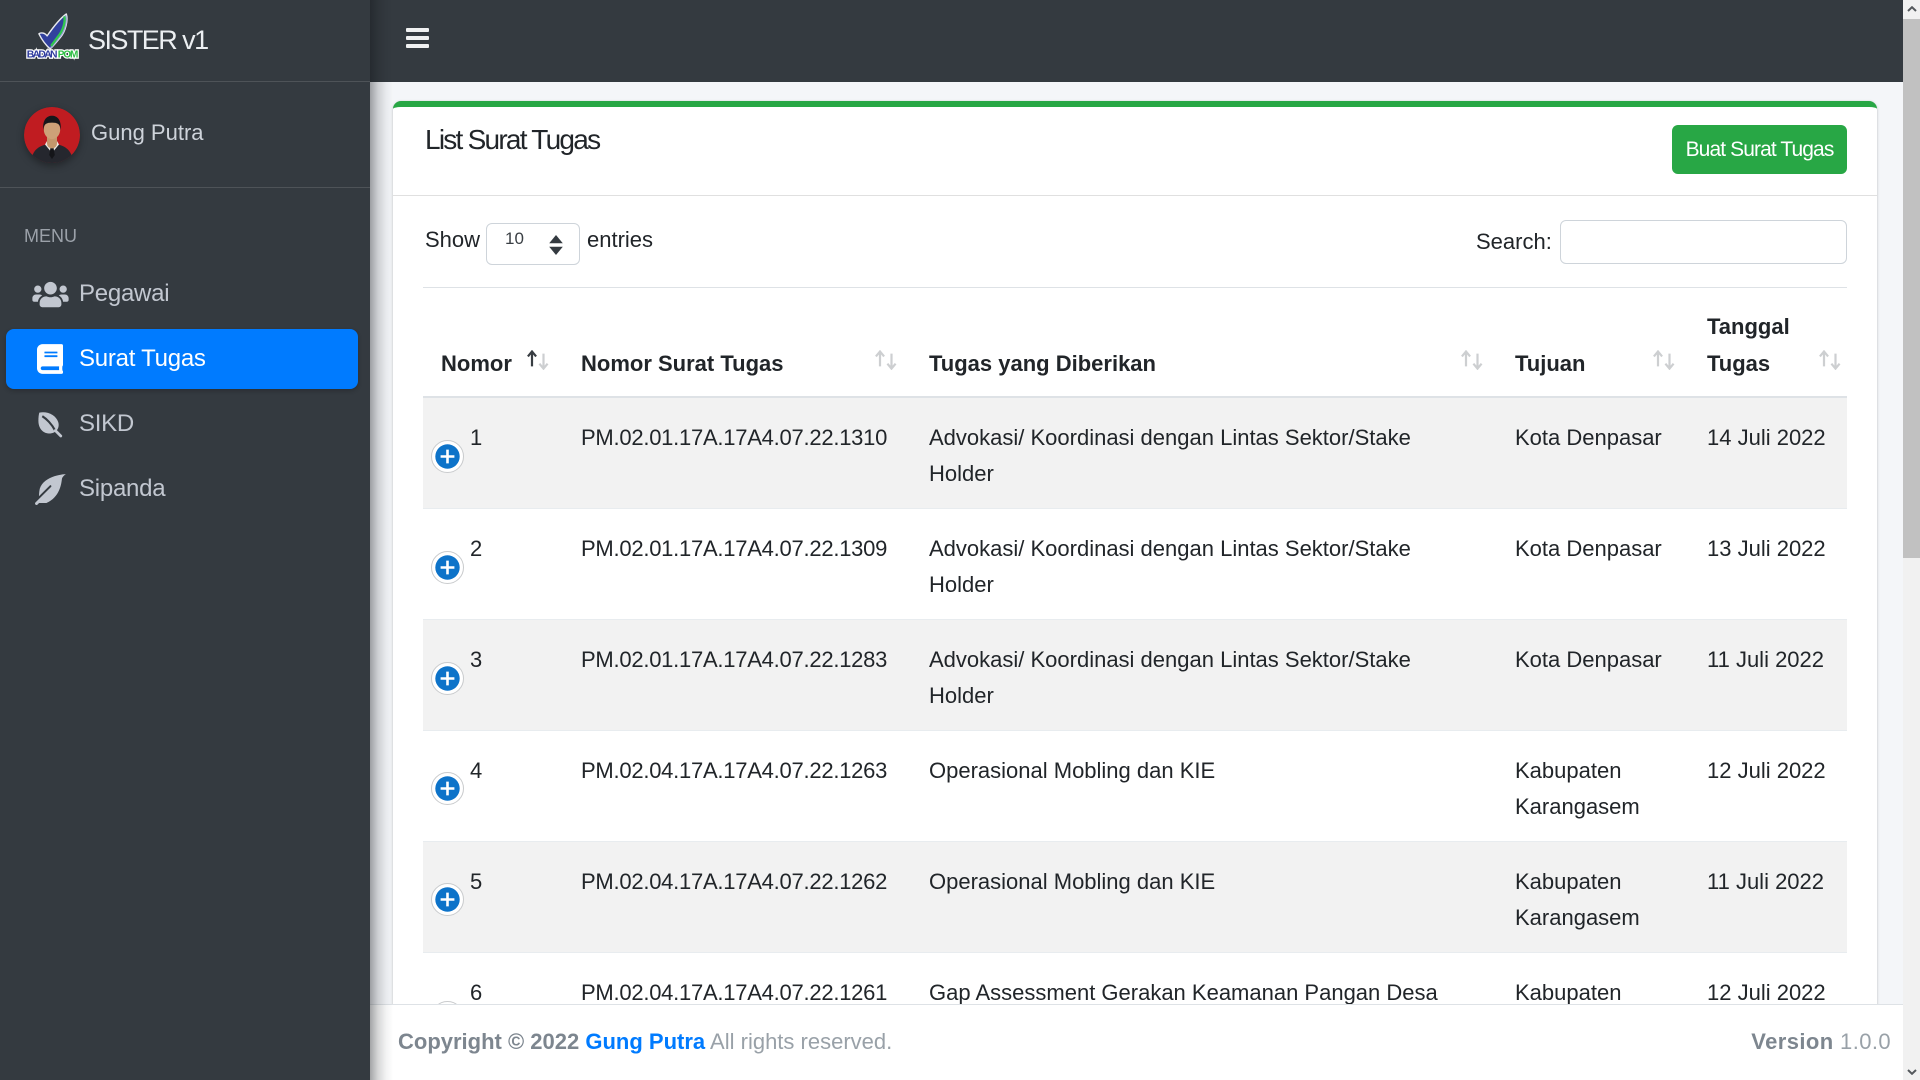 This screenshot has height=1080, width=1920. What do you see at coordinates (68, 55) in the screenshot?
I see `svg-text: POM` at bounding box center [68, 55].